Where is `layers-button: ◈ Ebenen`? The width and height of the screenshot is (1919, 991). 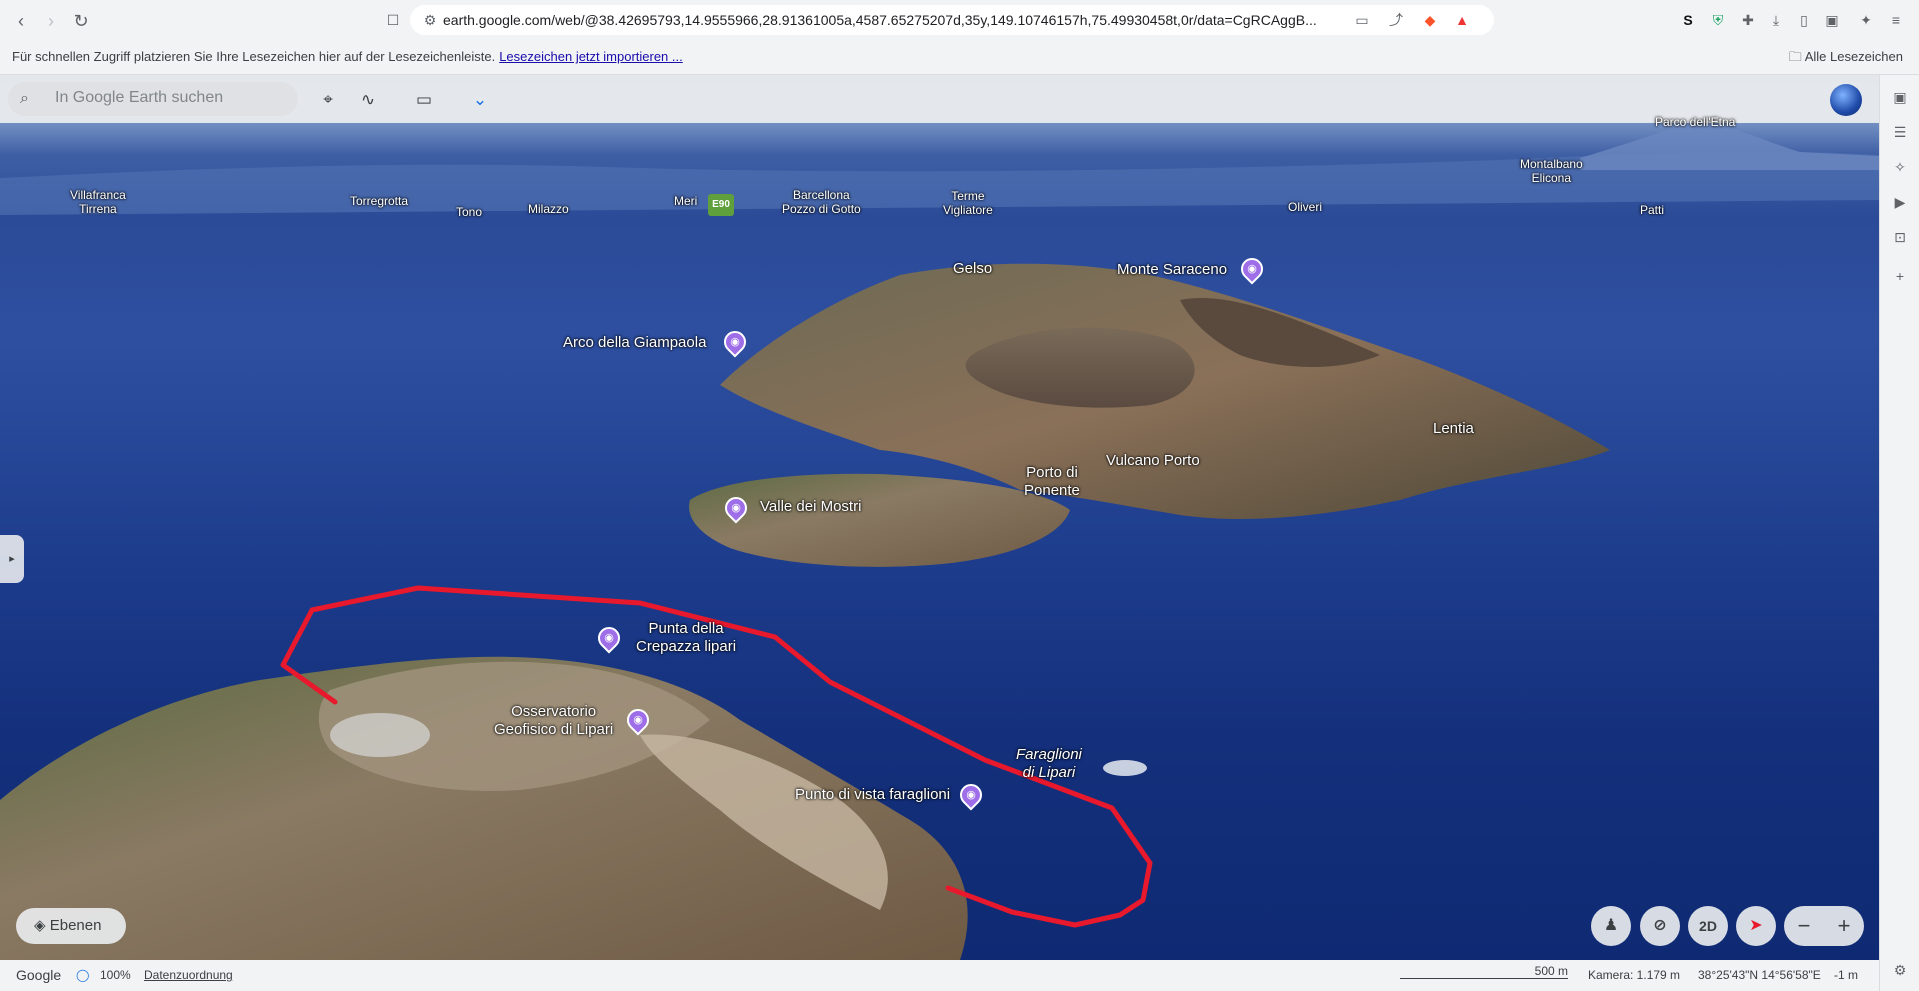
layers-button: ◈ Ebenen is located at coordinates (71, 926).